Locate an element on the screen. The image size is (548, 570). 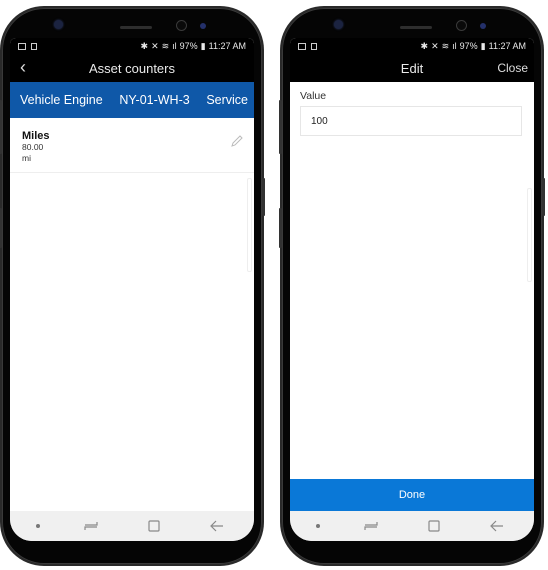
asset-header: Vehicle Engine NY-01-WH-3 Service is located at coordinates (132, 100).